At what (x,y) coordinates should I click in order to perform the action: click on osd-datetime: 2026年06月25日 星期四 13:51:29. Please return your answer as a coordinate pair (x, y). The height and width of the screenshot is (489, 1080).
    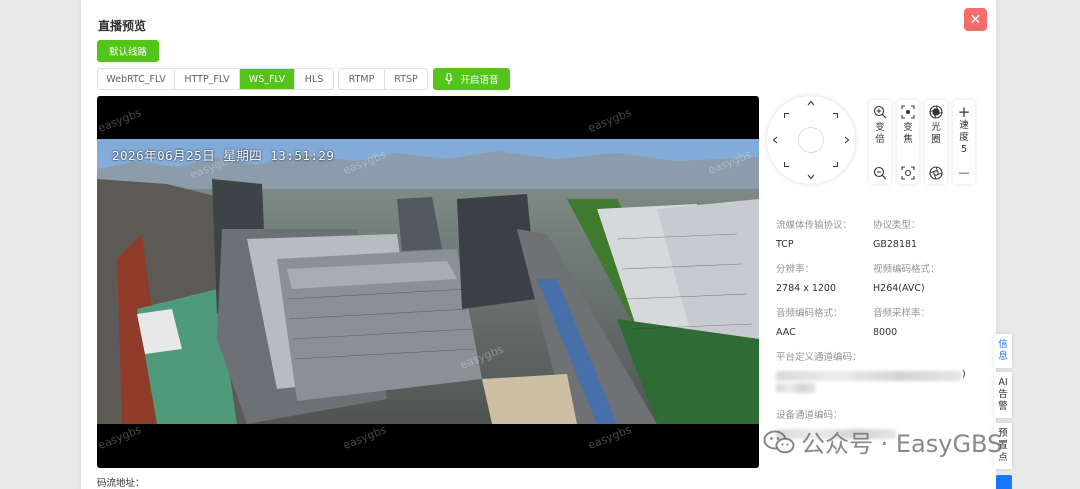
    Looking at the image, I should click on (223, 155).